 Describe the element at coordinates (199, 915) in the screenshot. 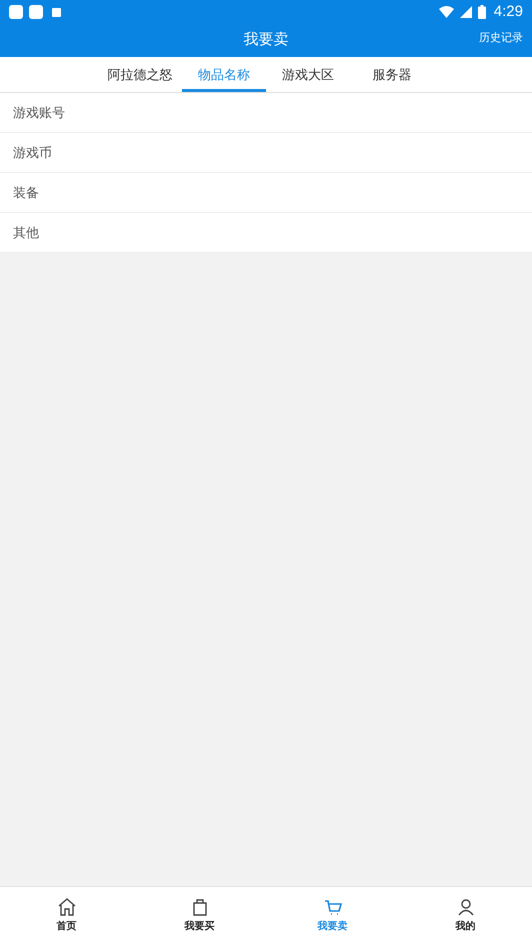

I see `nav-tab: 我要买` at that location.